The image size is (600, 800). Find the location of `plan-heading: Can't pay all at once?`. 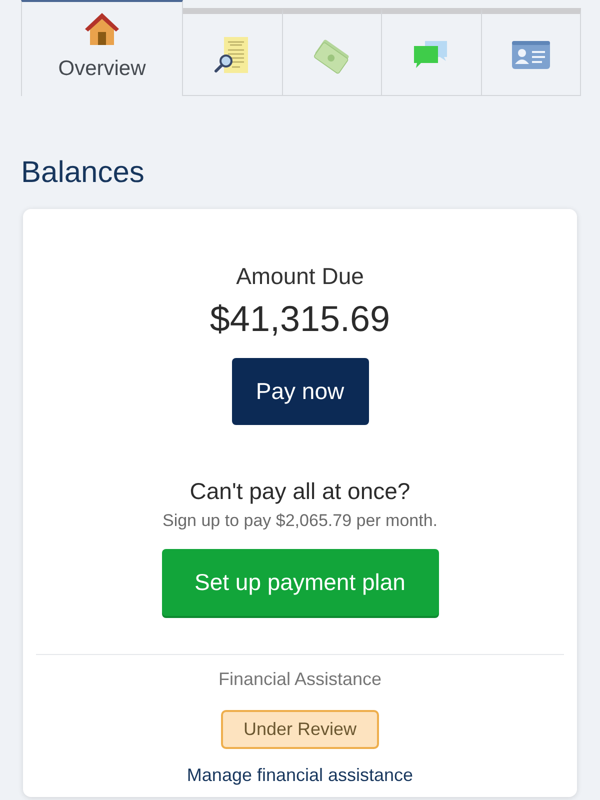

plan-heading: Can't pay all at once? is located at coordinates (300, 491).